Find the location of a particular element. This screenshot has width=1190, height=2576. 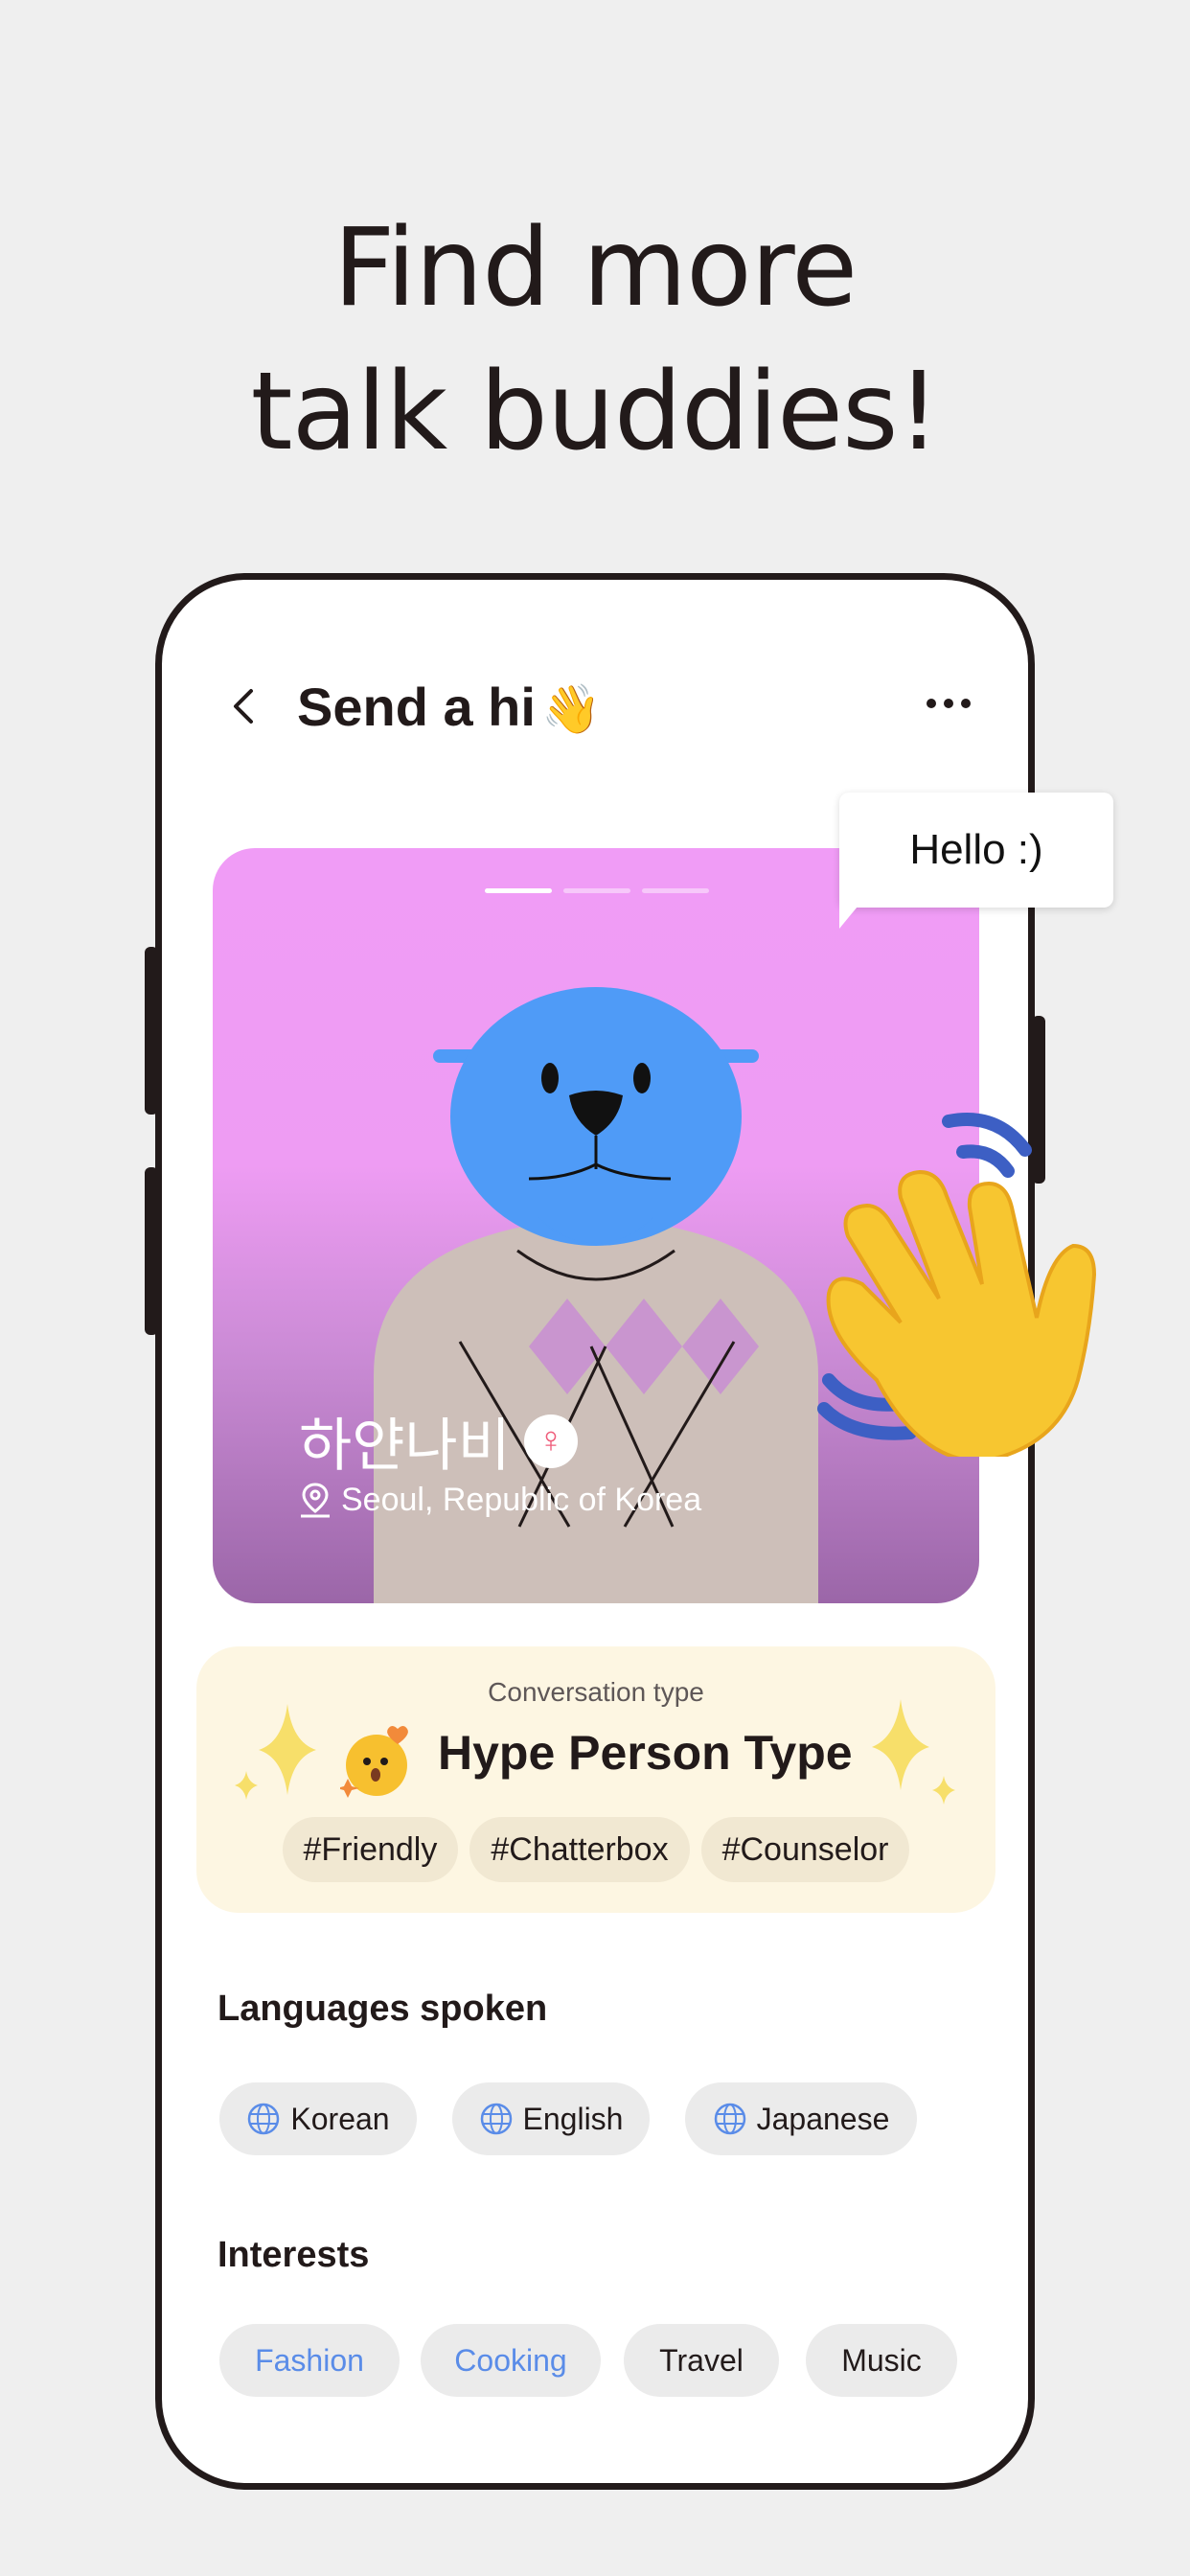

conversation-type-title: Hype Person Type is located at coordinates (646, 1753).